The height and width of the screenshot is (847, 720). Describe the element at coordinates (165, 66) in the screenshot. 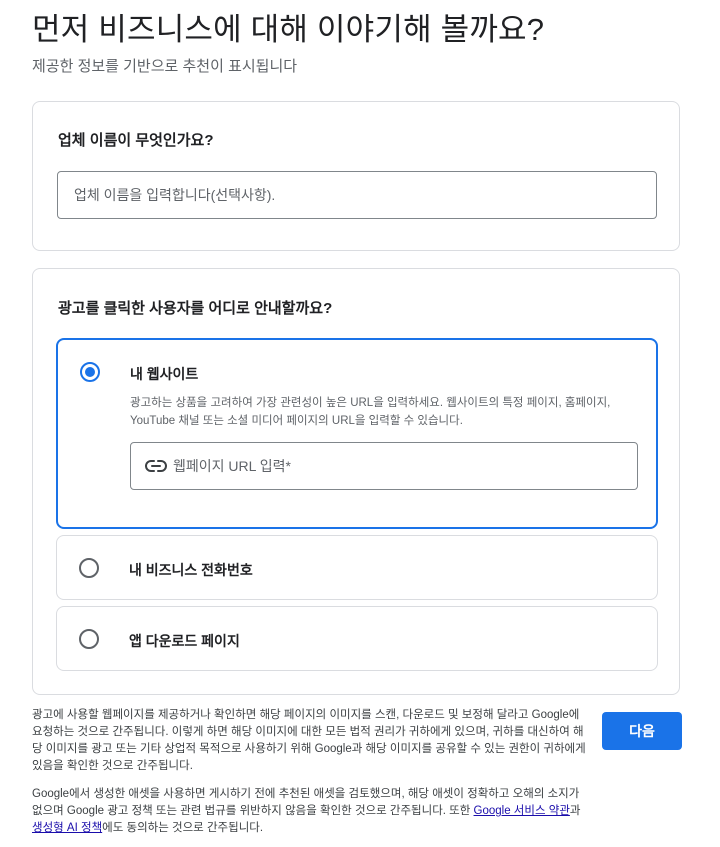

I see `page-subtitle: 제공한 정보를 기반으로 추천이 표시됩니다` at that location.